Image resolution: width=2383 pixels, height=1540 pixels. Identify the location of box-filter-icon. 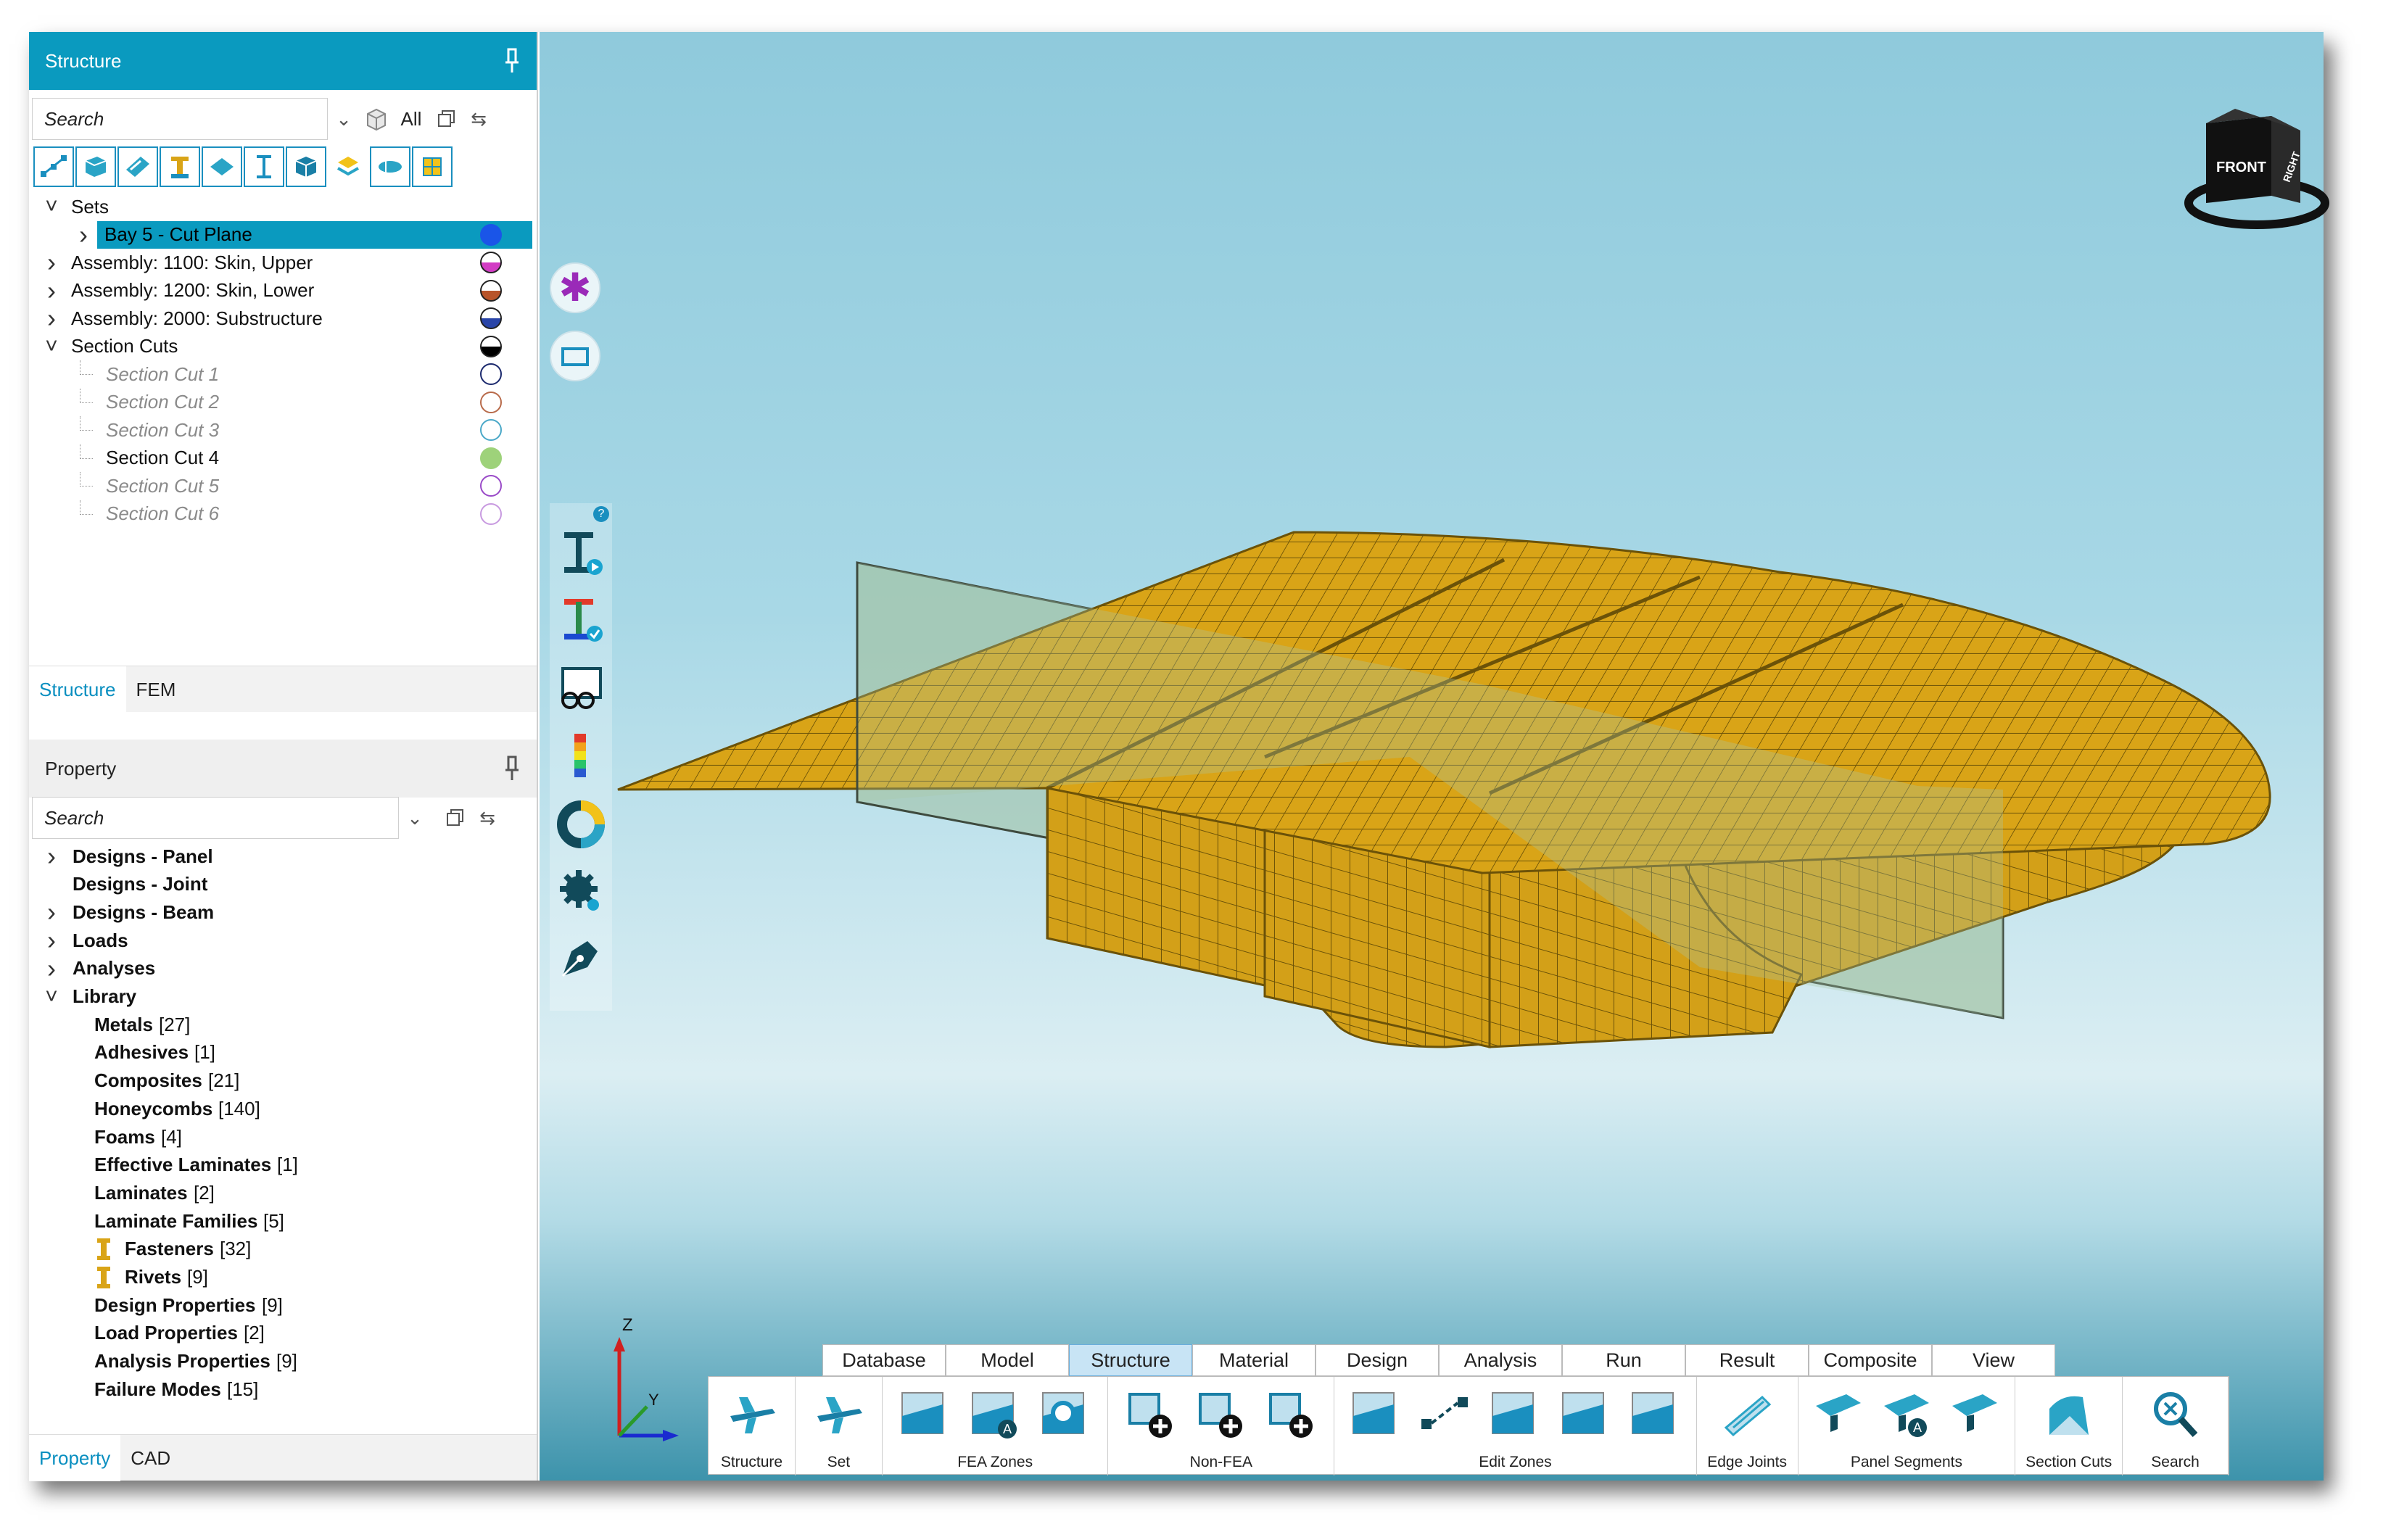
(306, 166).